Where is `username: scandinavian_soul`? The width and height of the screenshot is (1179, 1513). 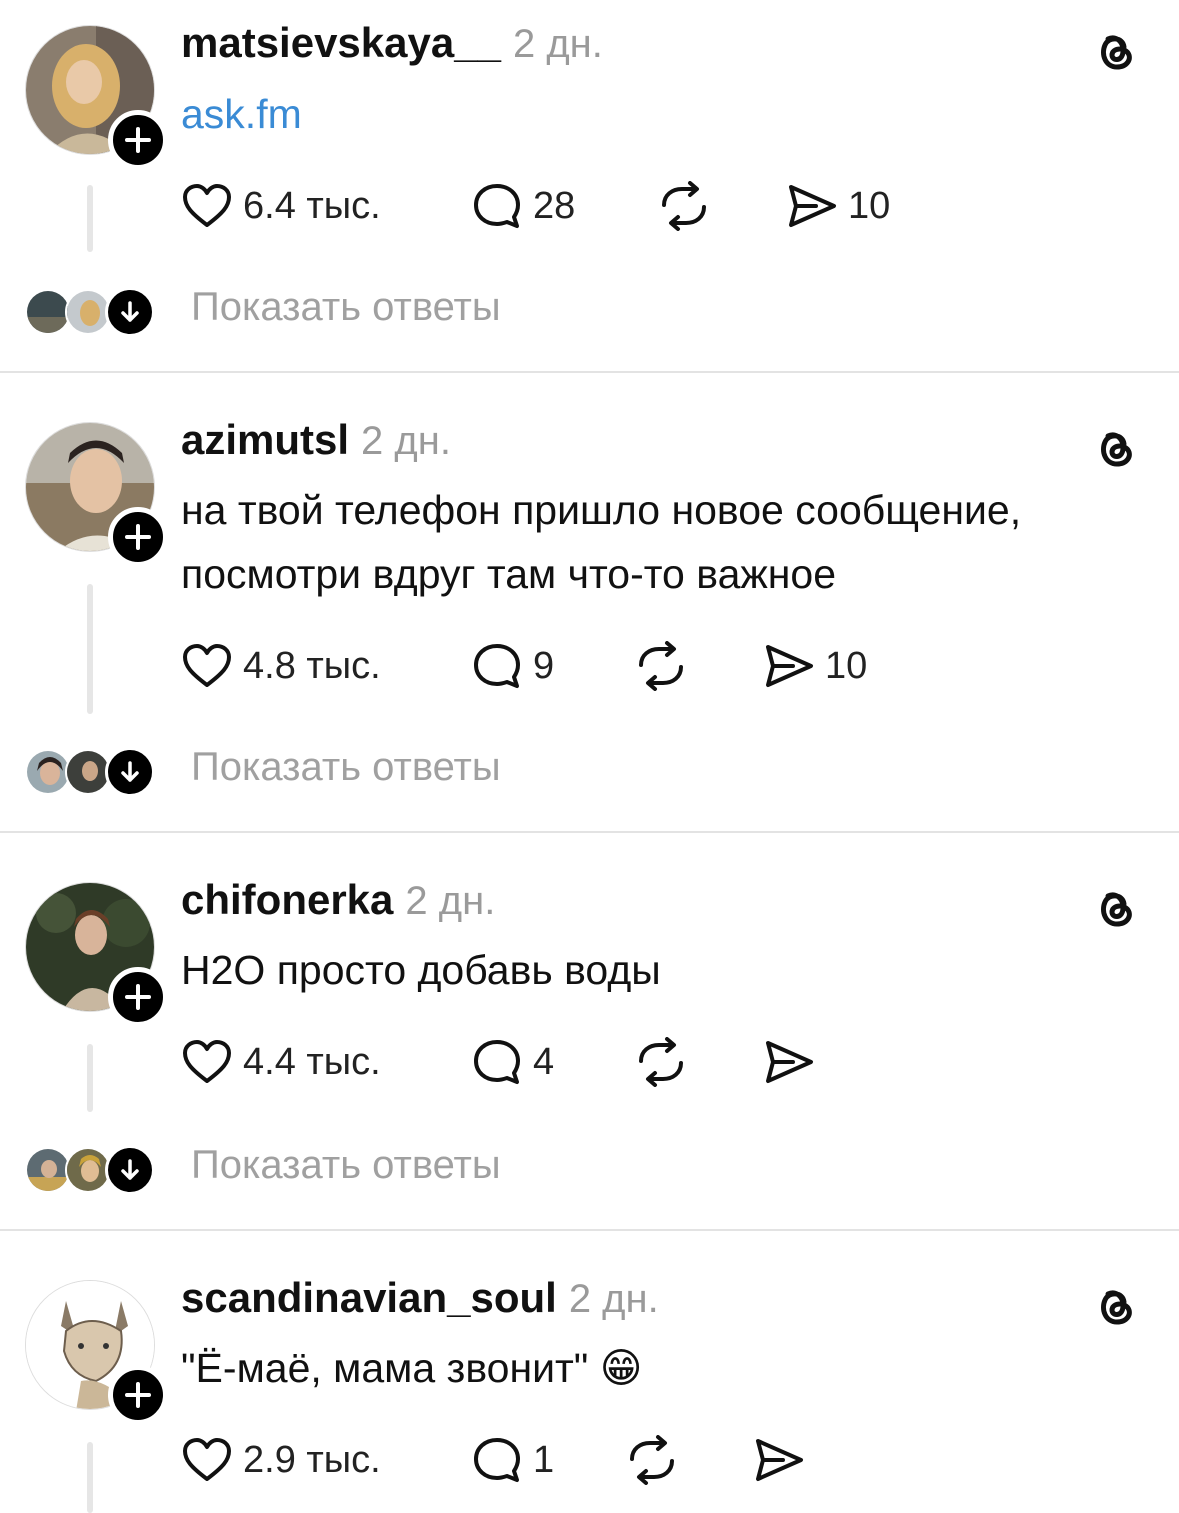
username: scandinavian_soul is located at coordinates (369, 1298).